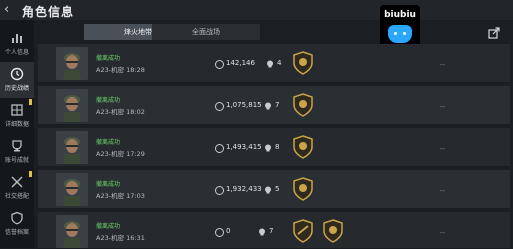 The image size is (513, 249). Describe the element at coordinates (273, 31) in the screenshot. I see `tab-bar: 烽火地带 全面战场` at that location.